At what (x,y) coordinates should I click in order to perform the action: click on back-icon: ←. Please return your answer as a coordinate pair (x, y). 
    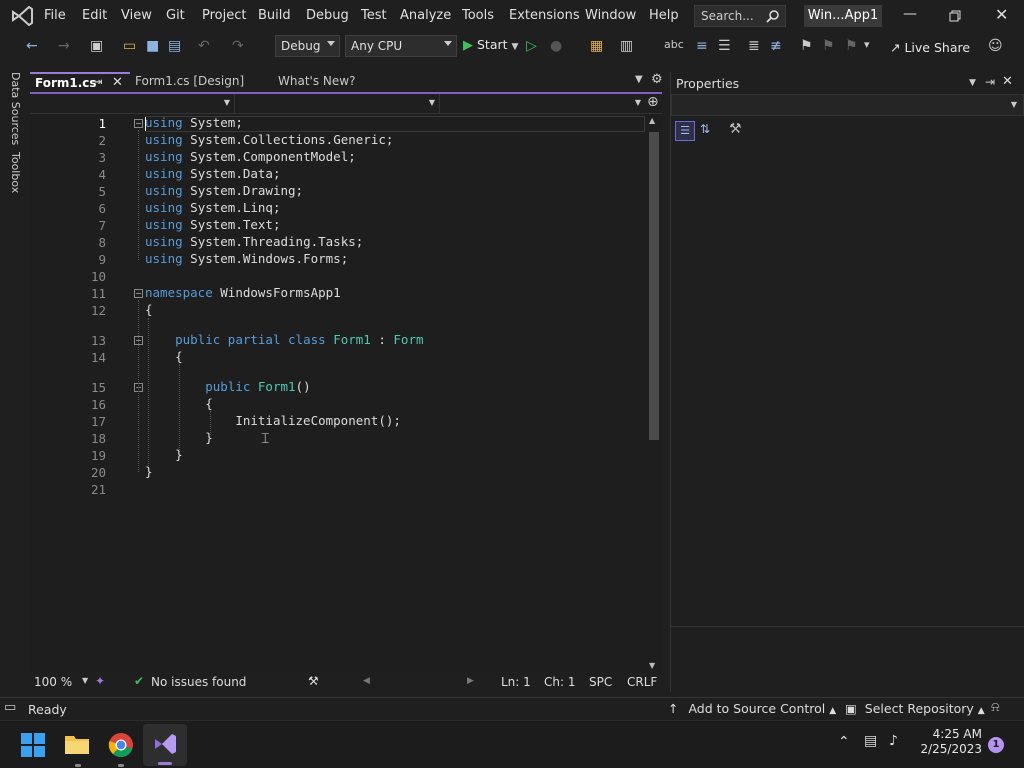
    Looking at the image, I should click on (32, 46).